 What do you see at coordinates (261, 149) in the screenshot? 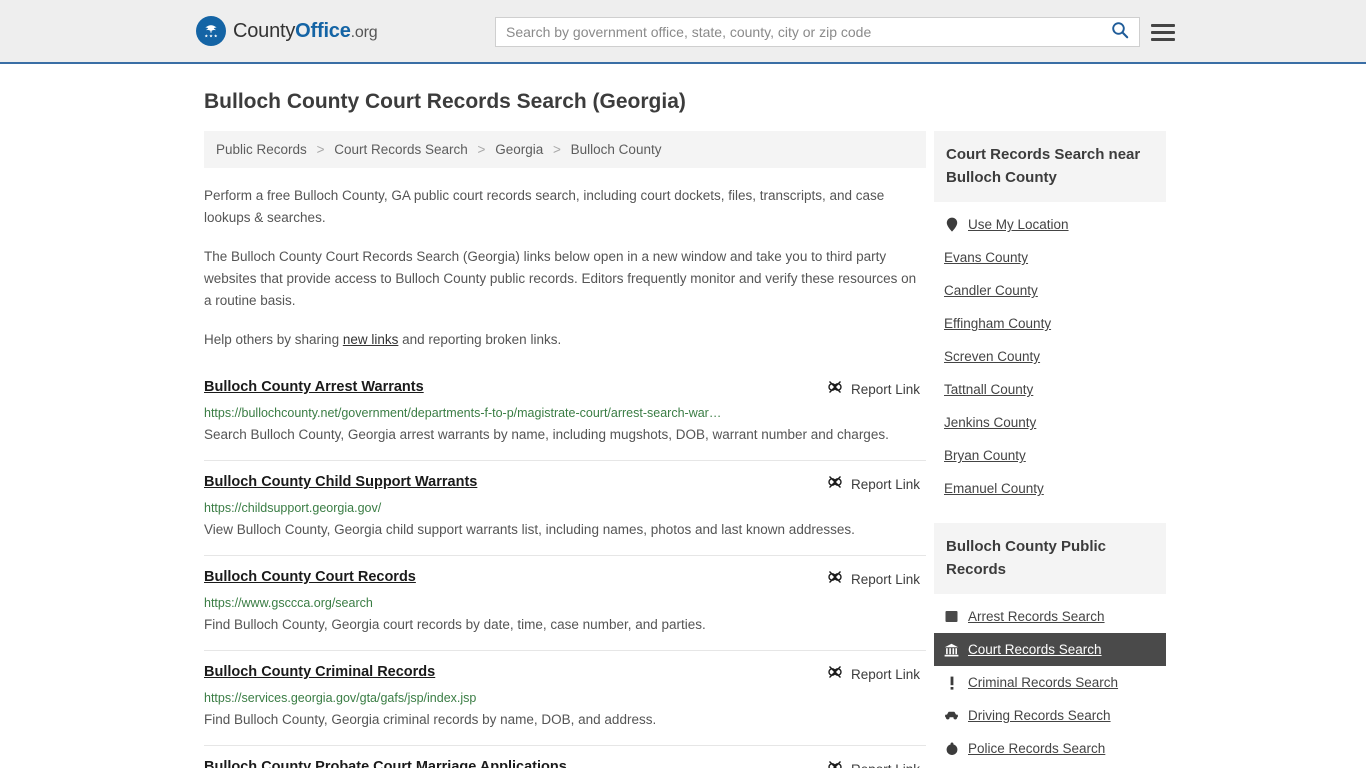
I see `breadcrumb-item-public-records: Public Records` at bounding box center [261, 149].